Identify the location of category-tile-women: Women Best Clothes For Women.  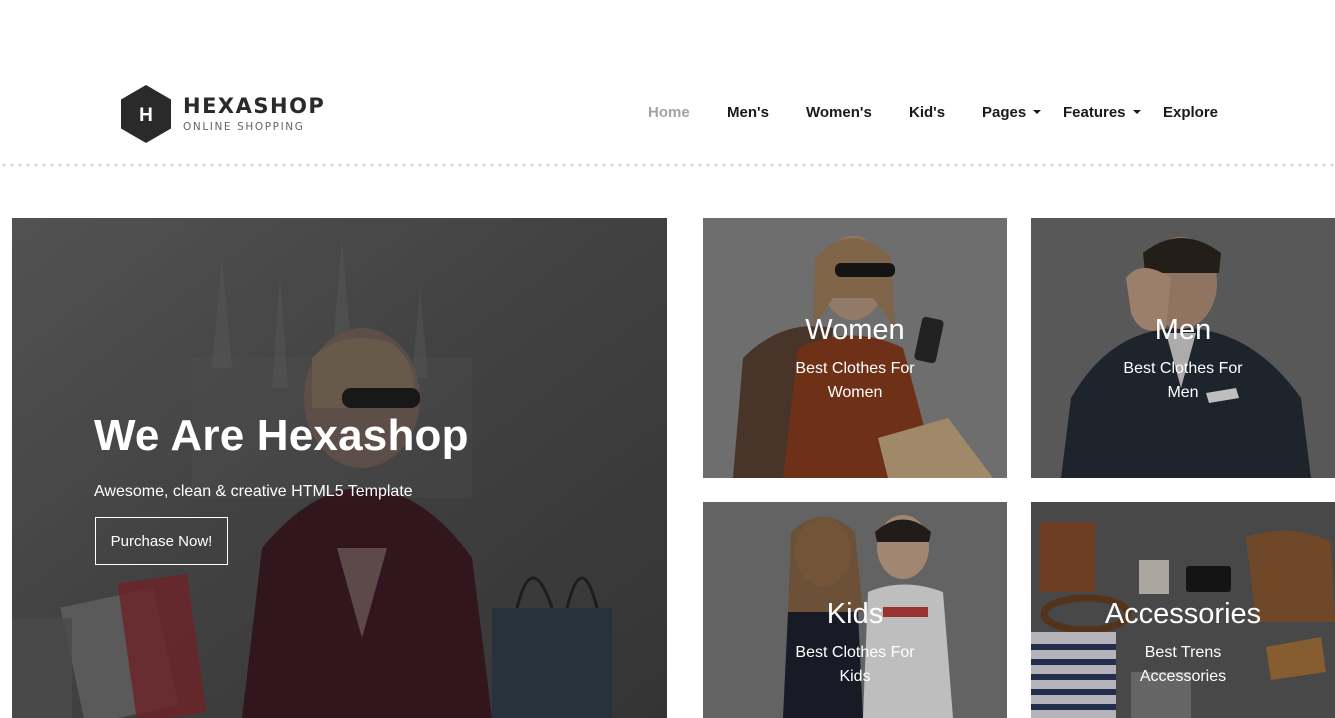
(855, 348).